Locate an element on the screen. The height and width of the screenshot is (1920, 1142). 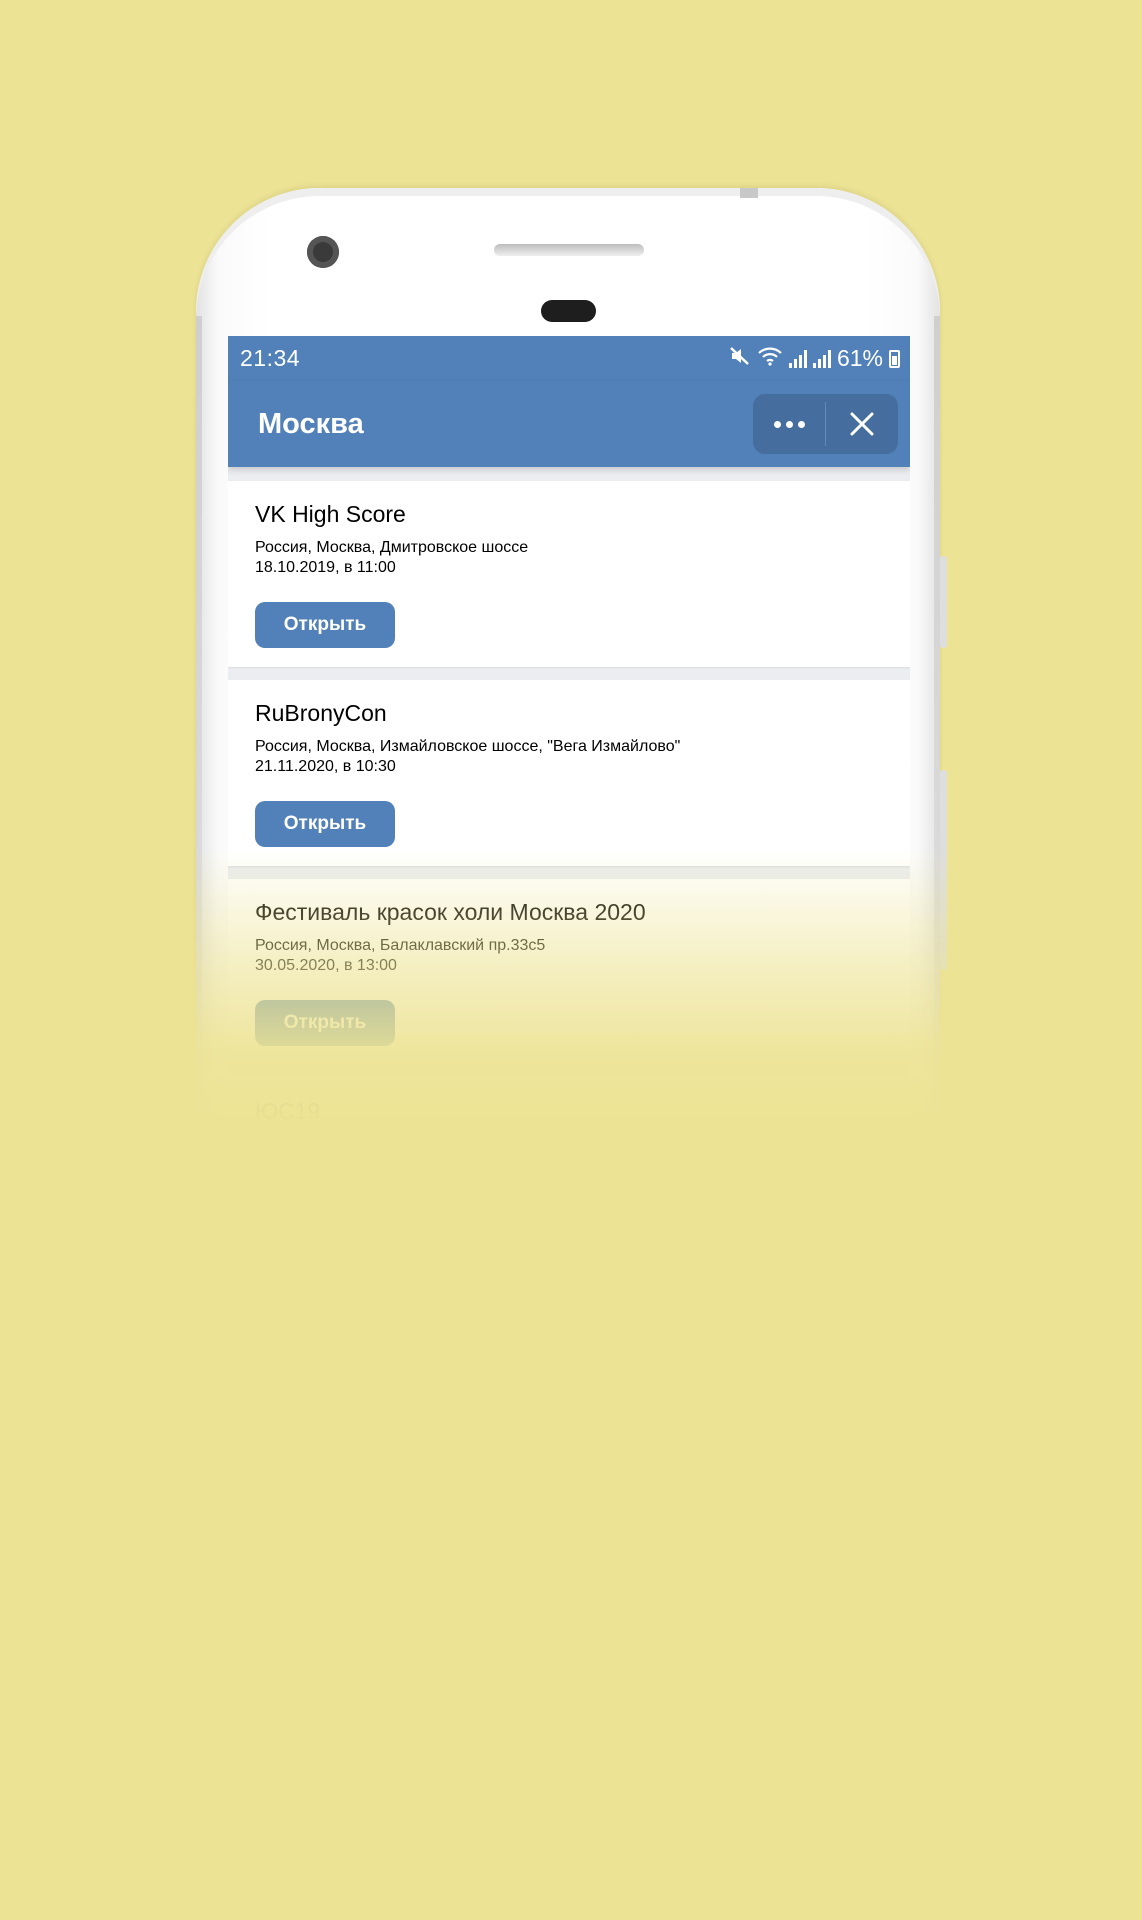
event-name: VK High Score is located at coordinates (330, 514).